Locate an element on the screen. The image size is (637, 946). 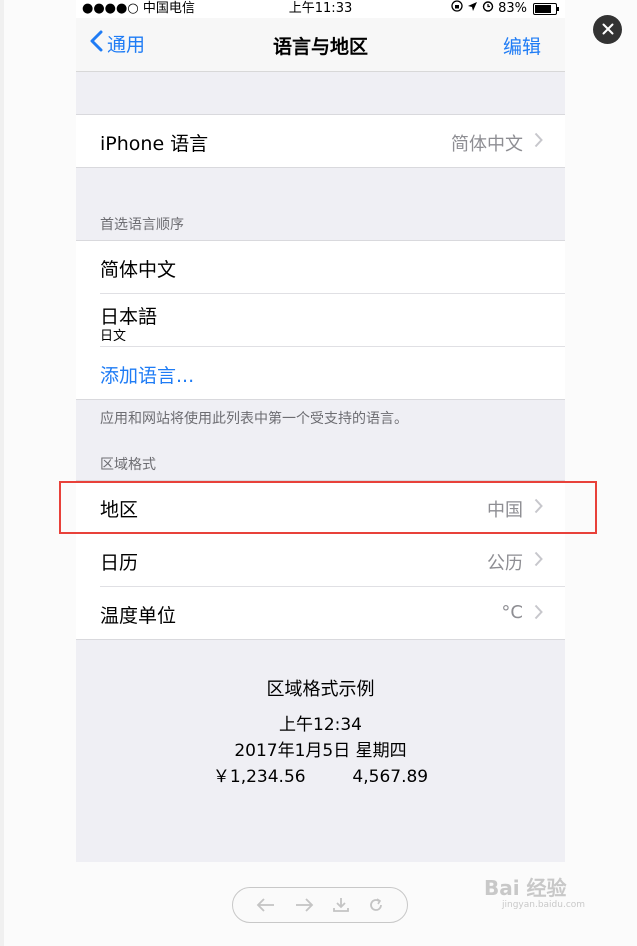
battery-icon is located at coordinates (546, 9).